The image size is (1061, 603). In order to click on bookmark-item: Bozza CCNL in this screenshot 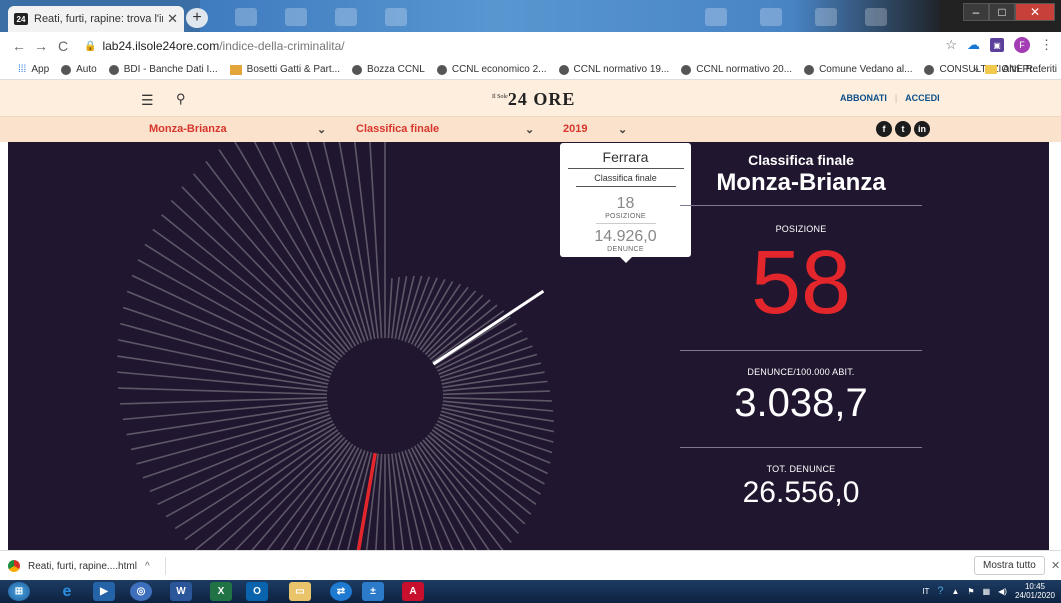, I will do `click(388, 69)`.